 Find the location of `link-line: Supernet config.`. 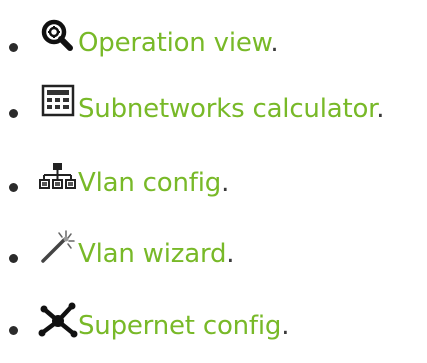

link-line: Supernet config. is located at coordinates (183, 326).